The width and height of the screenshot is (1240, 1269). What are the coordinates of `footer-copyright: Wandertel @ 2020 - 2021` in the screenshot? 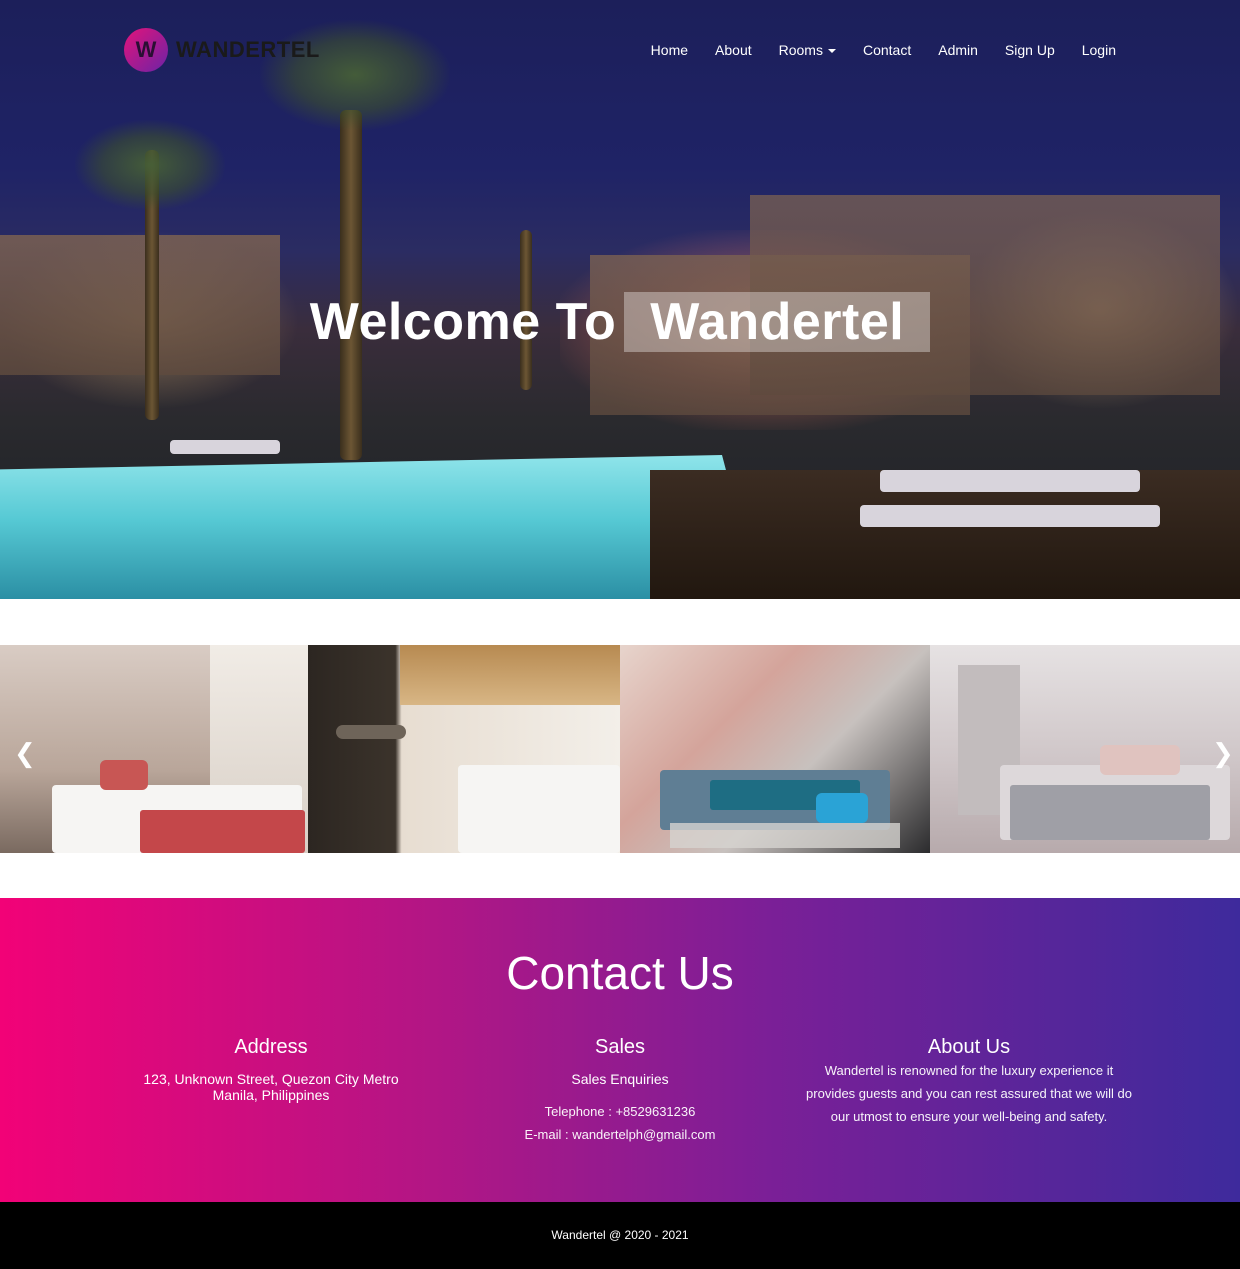 It's located at (620, 1235).